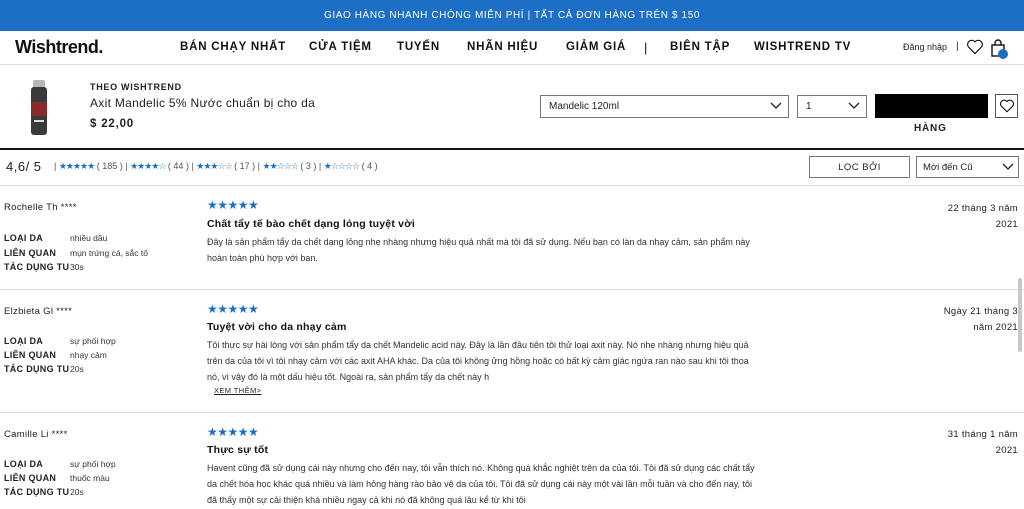  Describe the element at coordinates (980, 319) in the screenshot. I see `review-date: Ngày 21 tháng 3 năm 2021` at that location.